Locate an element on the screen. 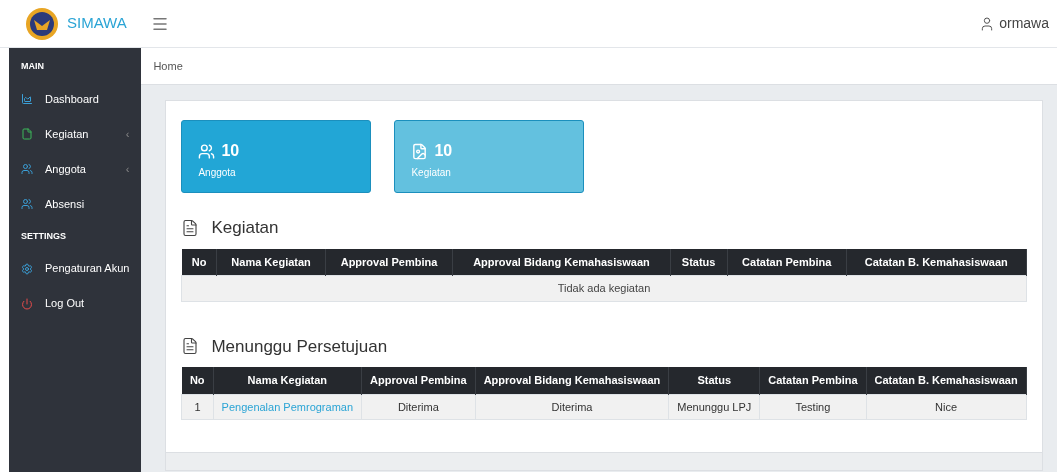 This screenshot has width=1057, height=472. sidebar-section-label: MAIN is located at coordinates (32, 66).